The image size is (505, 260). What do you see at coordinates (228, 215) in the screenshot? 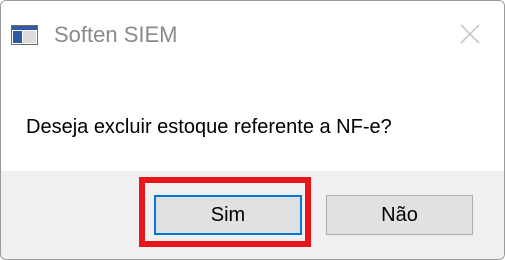
I see `yes-button: Sim` at bounding box center [228, 215].